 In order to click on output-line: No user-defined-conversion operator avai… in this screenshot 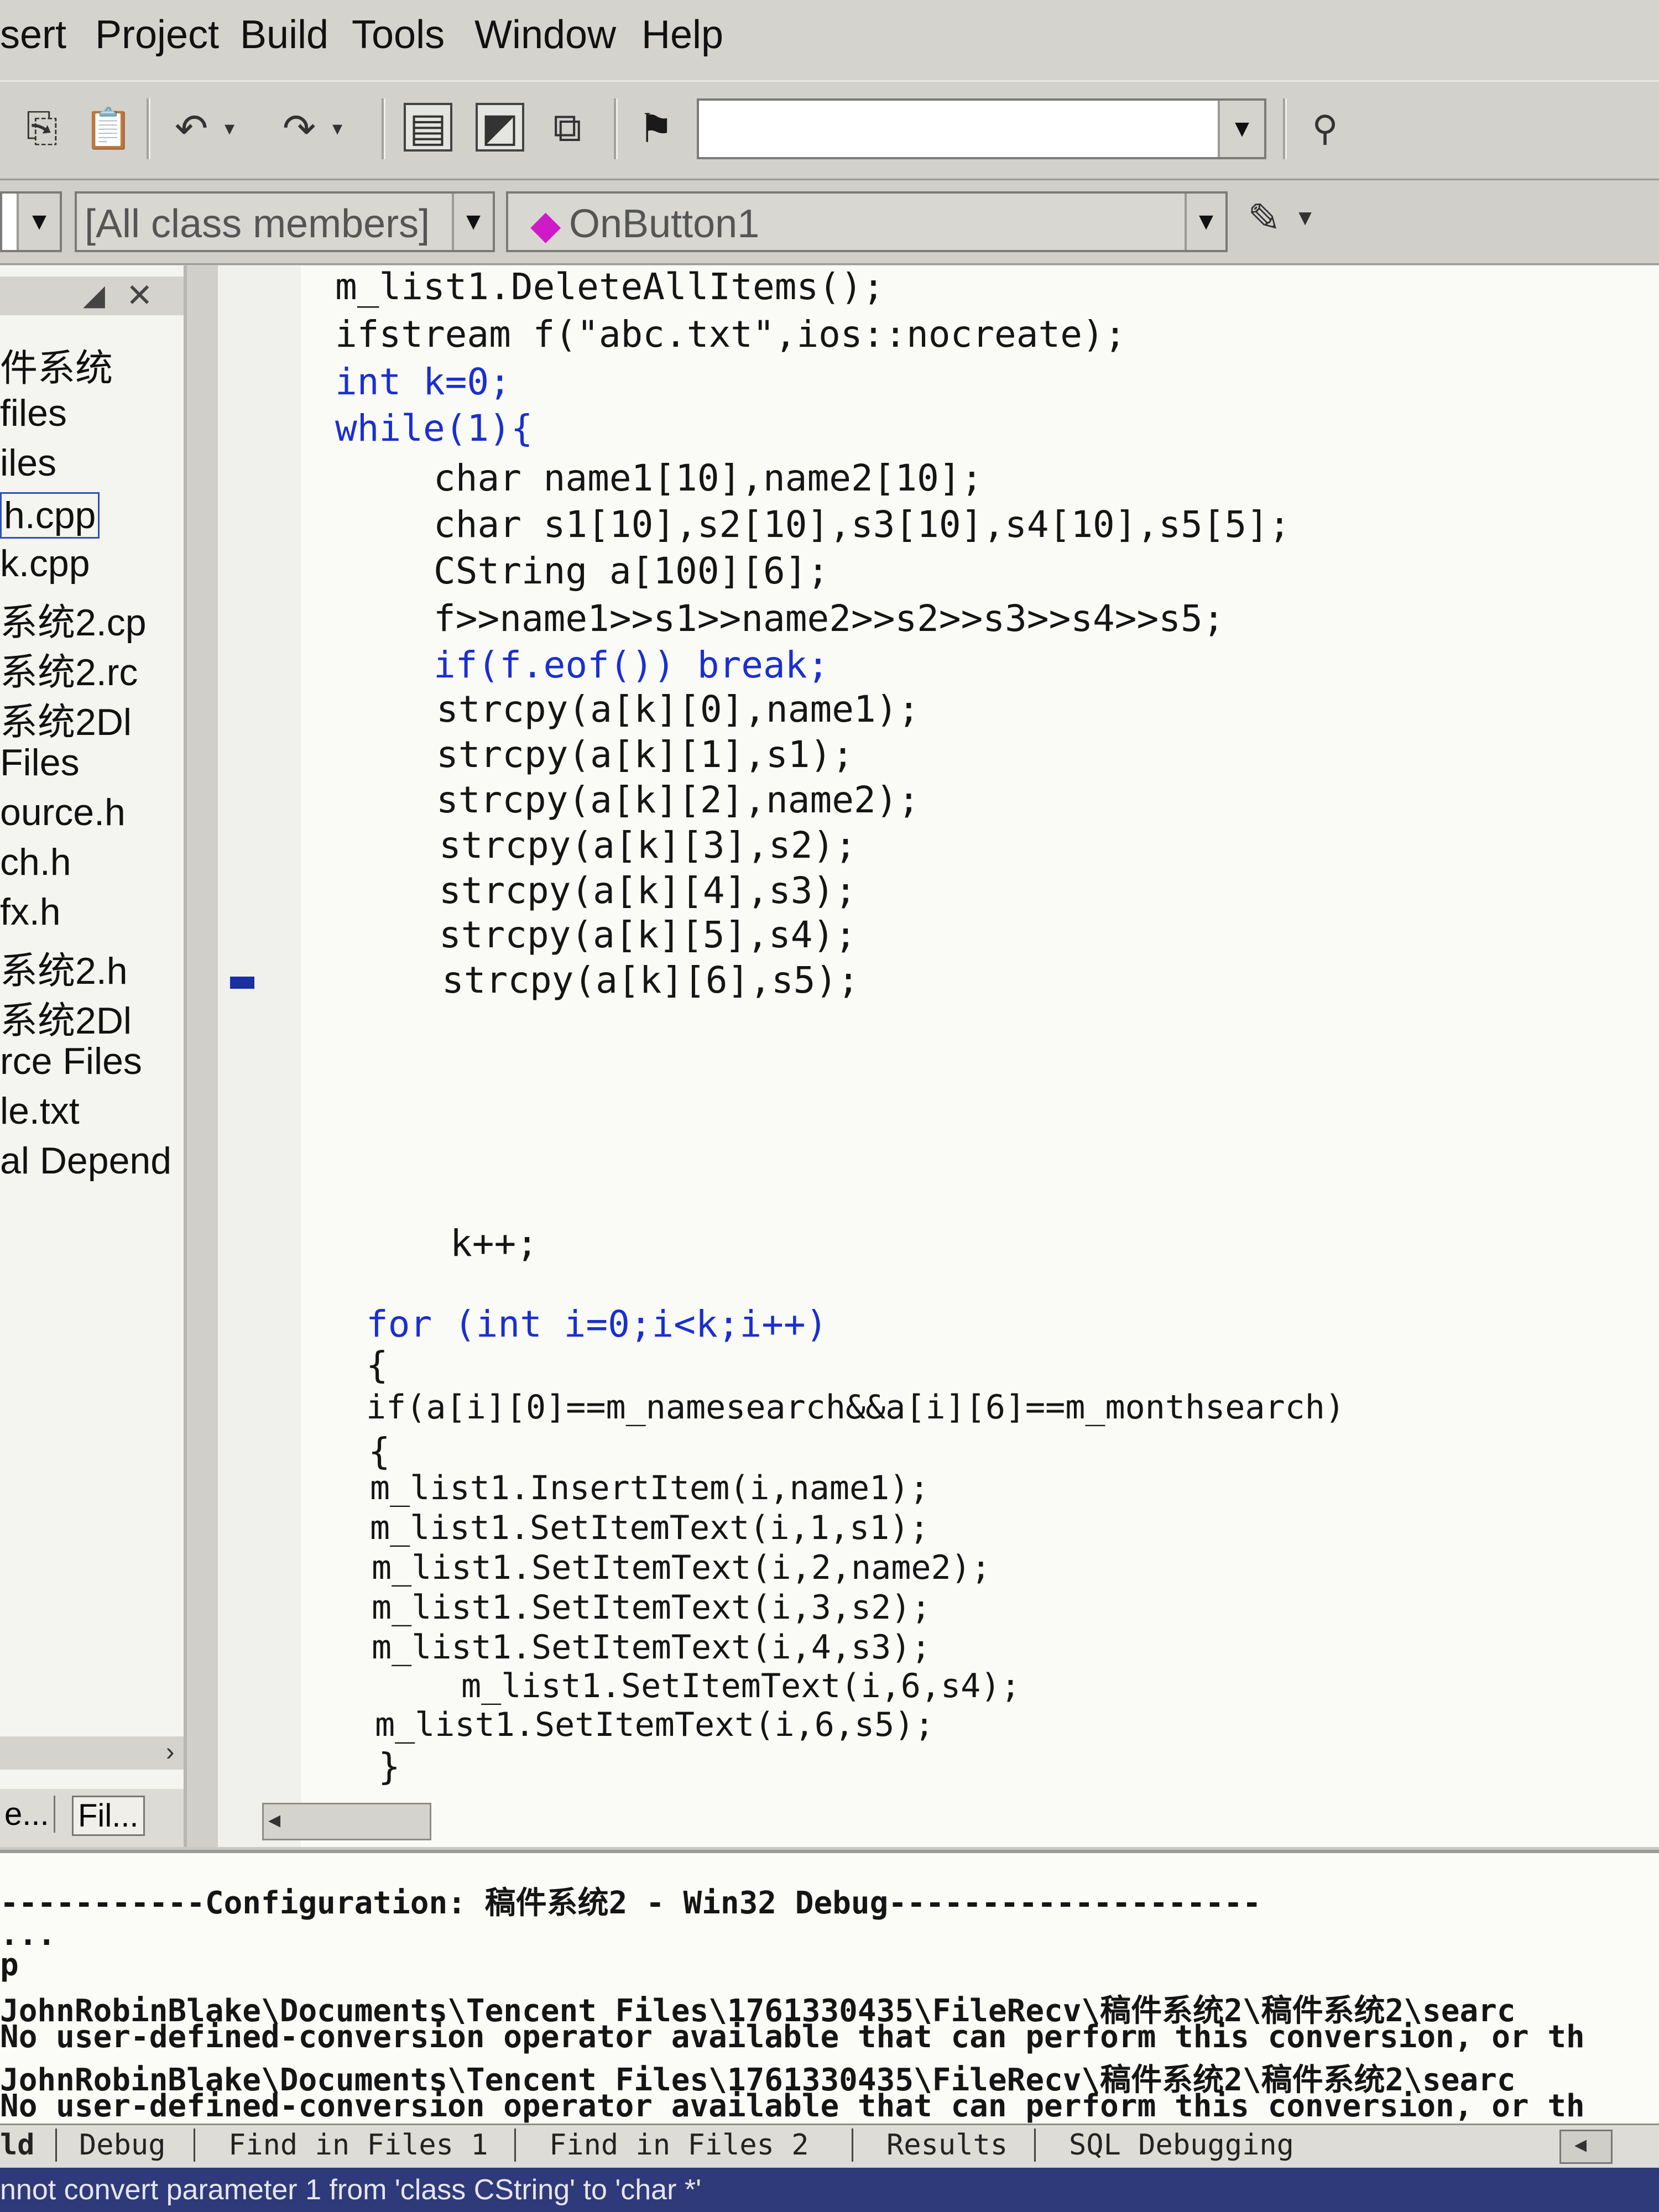, I will do `click(793, 2037)`.